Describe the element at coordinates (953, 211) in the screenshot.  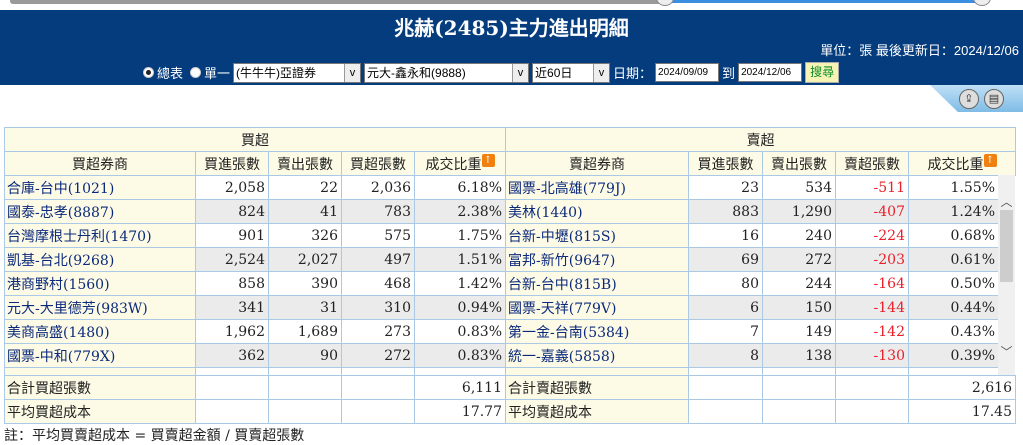
I see `sell-share-cell: 1.24%` at that location.